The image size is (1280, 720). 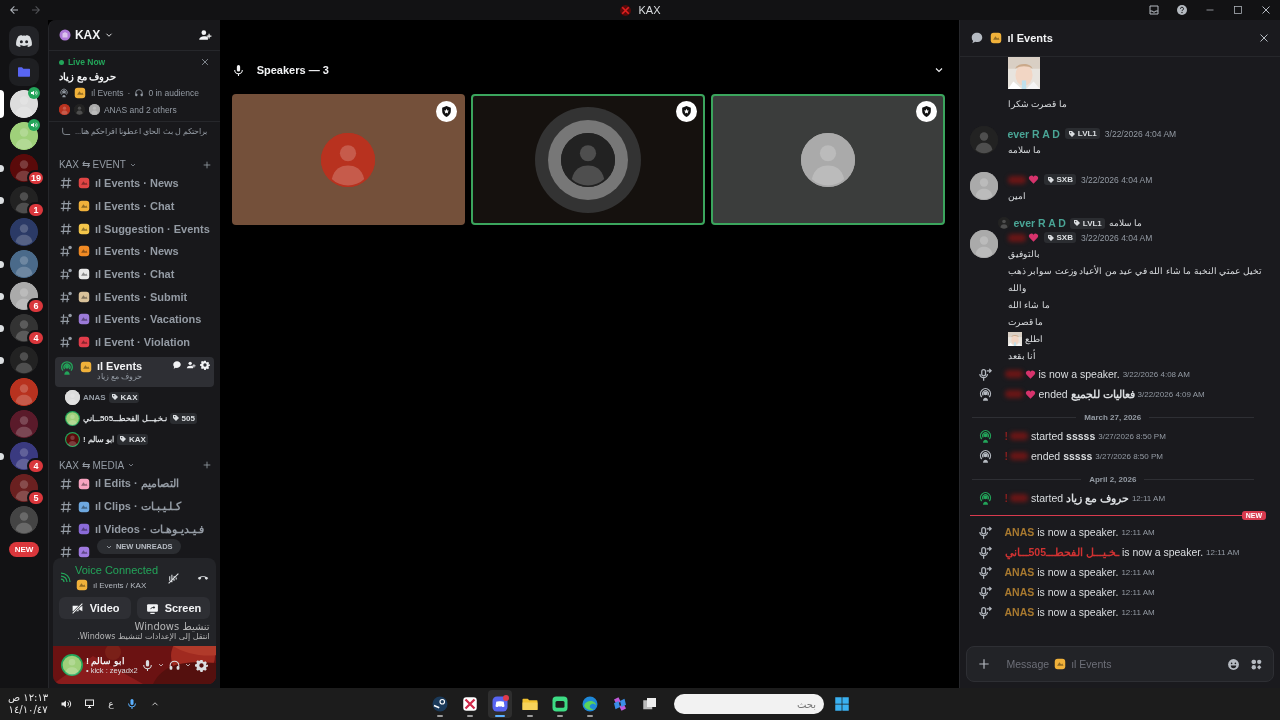 What do you see at coordinates (134, 319) in the screenshot?
I see `channel-item: ıl Events · Vacations` at bounding box center [134, 319].